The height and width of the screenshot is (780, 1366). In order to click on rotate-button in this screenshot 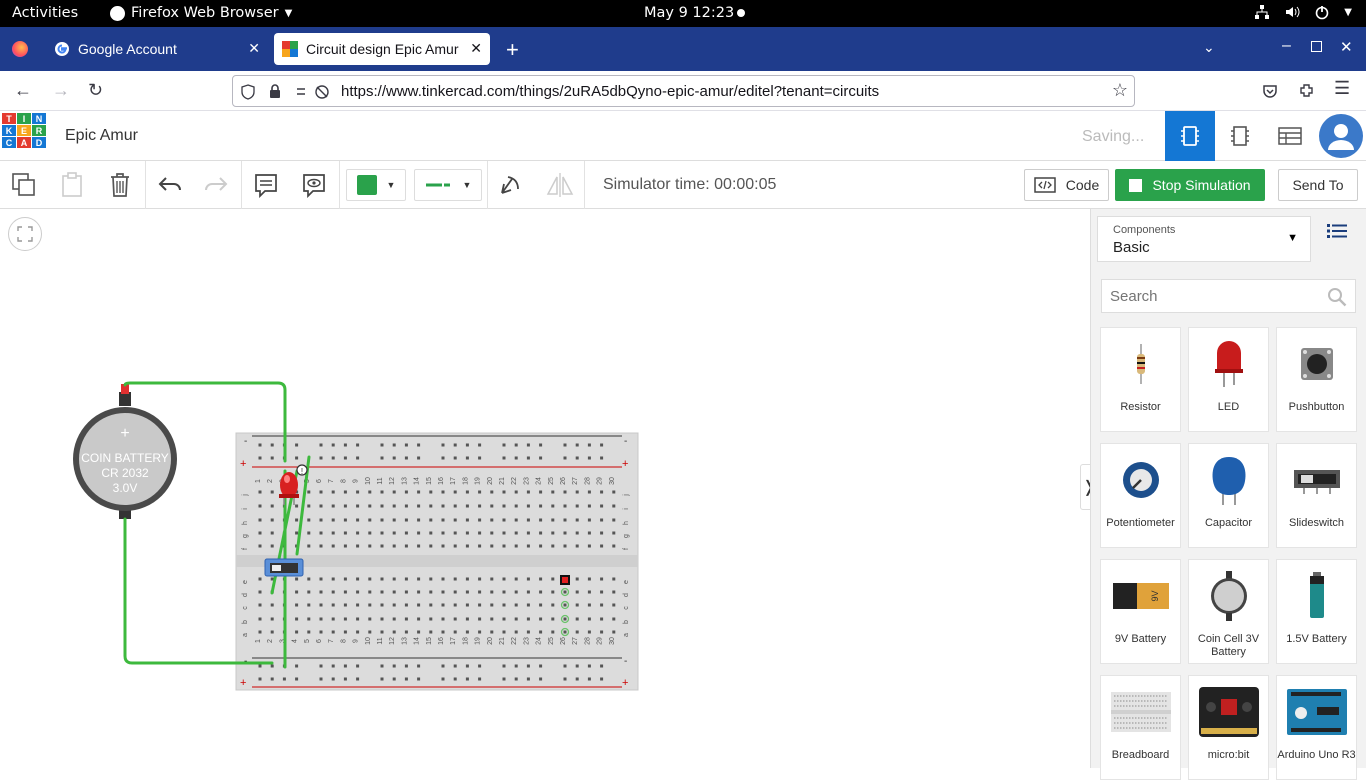, I will do `click(510, 185)`.